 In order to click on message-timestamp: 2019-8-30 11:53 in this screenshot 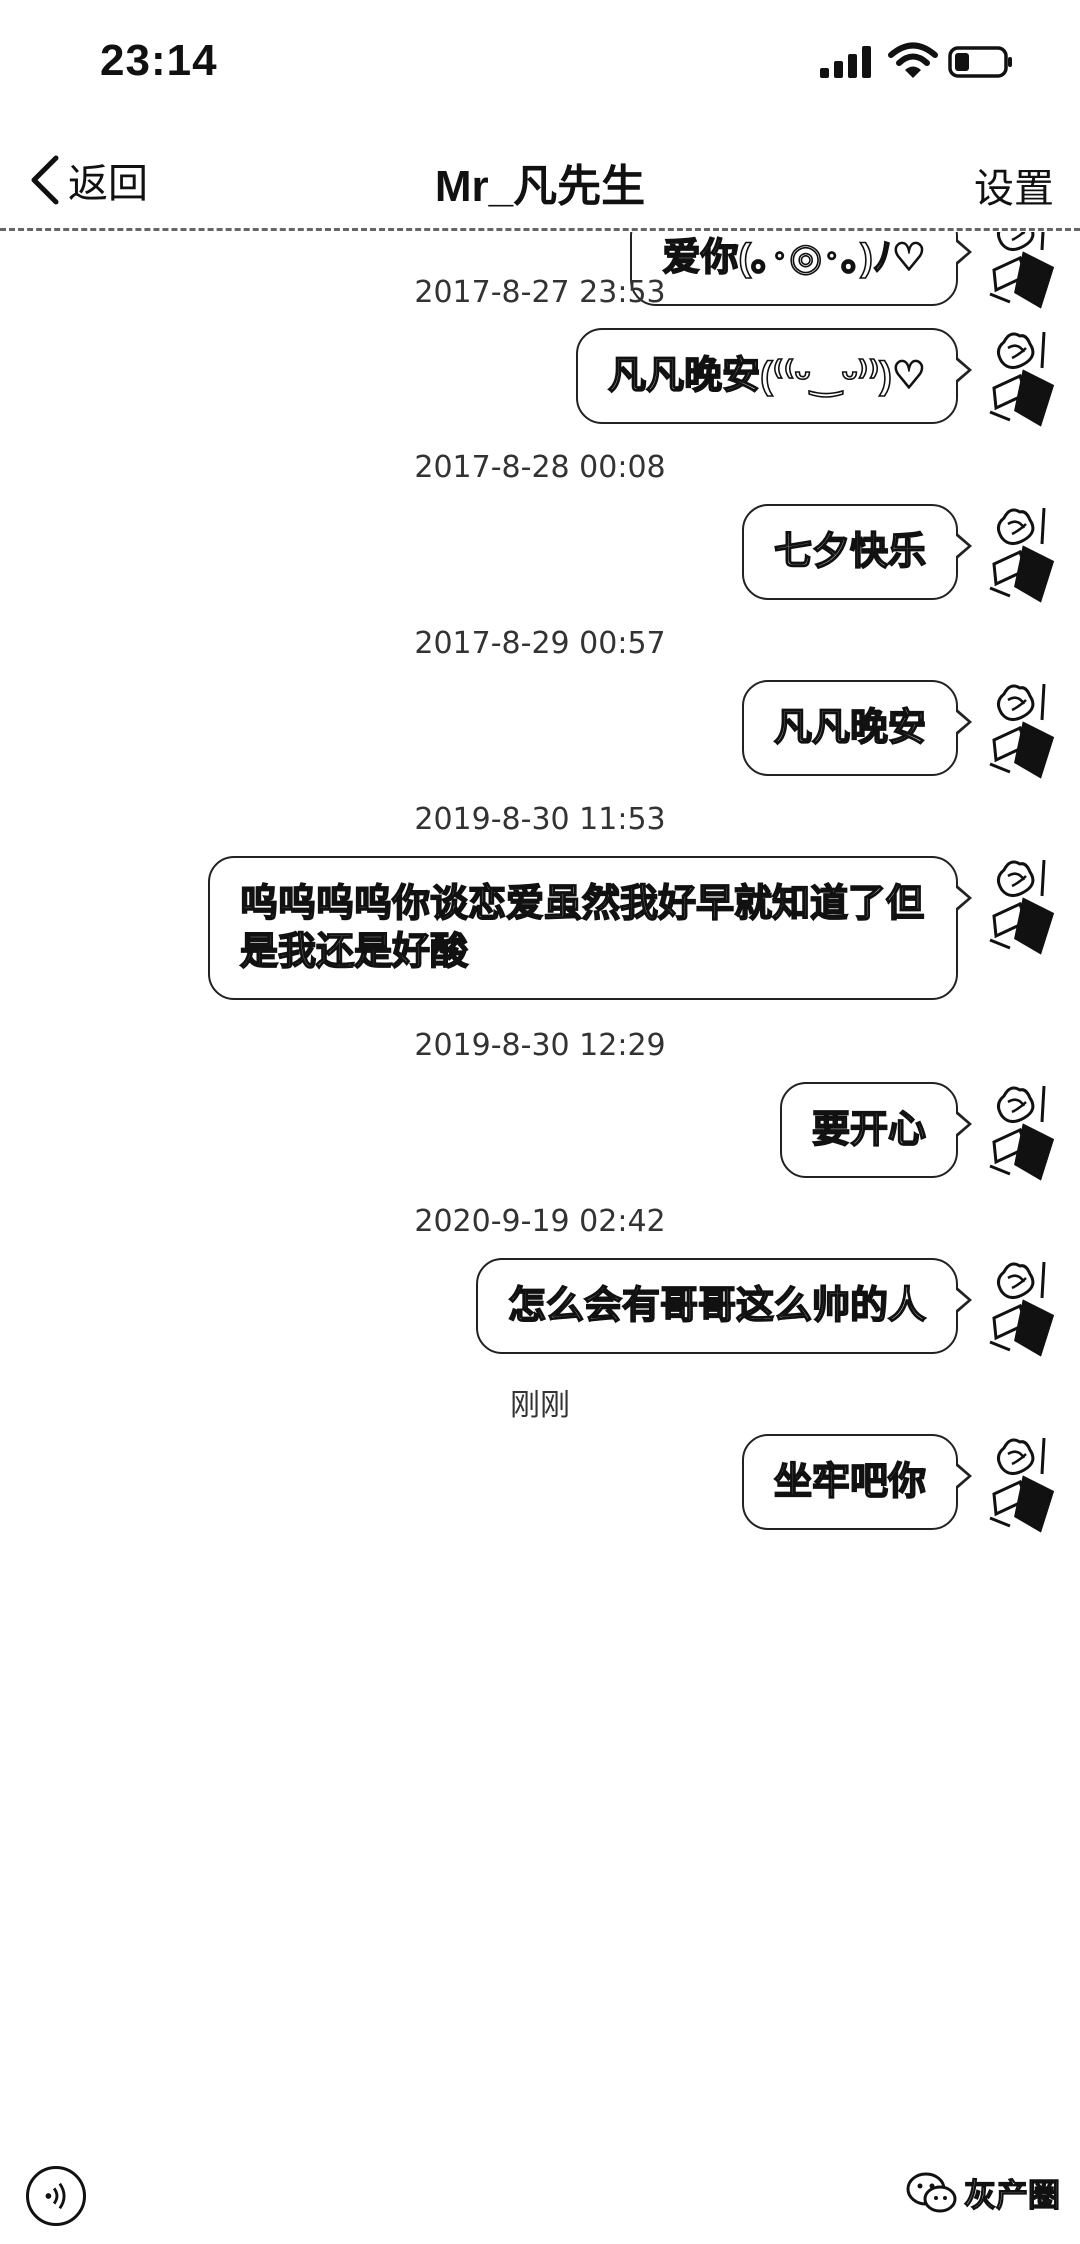, I will do `click(540, 819)`.